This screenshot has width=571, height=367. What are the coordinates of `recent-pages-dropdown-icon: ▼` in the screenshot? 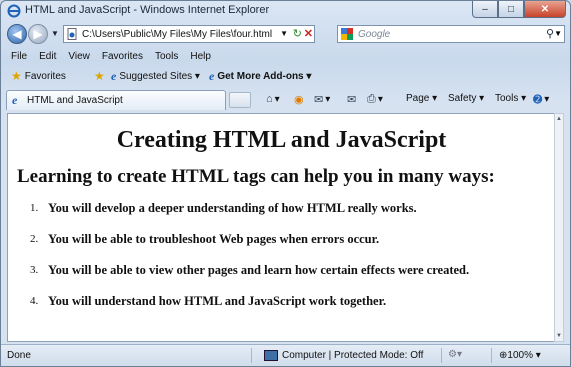 It's located at (55, 33).